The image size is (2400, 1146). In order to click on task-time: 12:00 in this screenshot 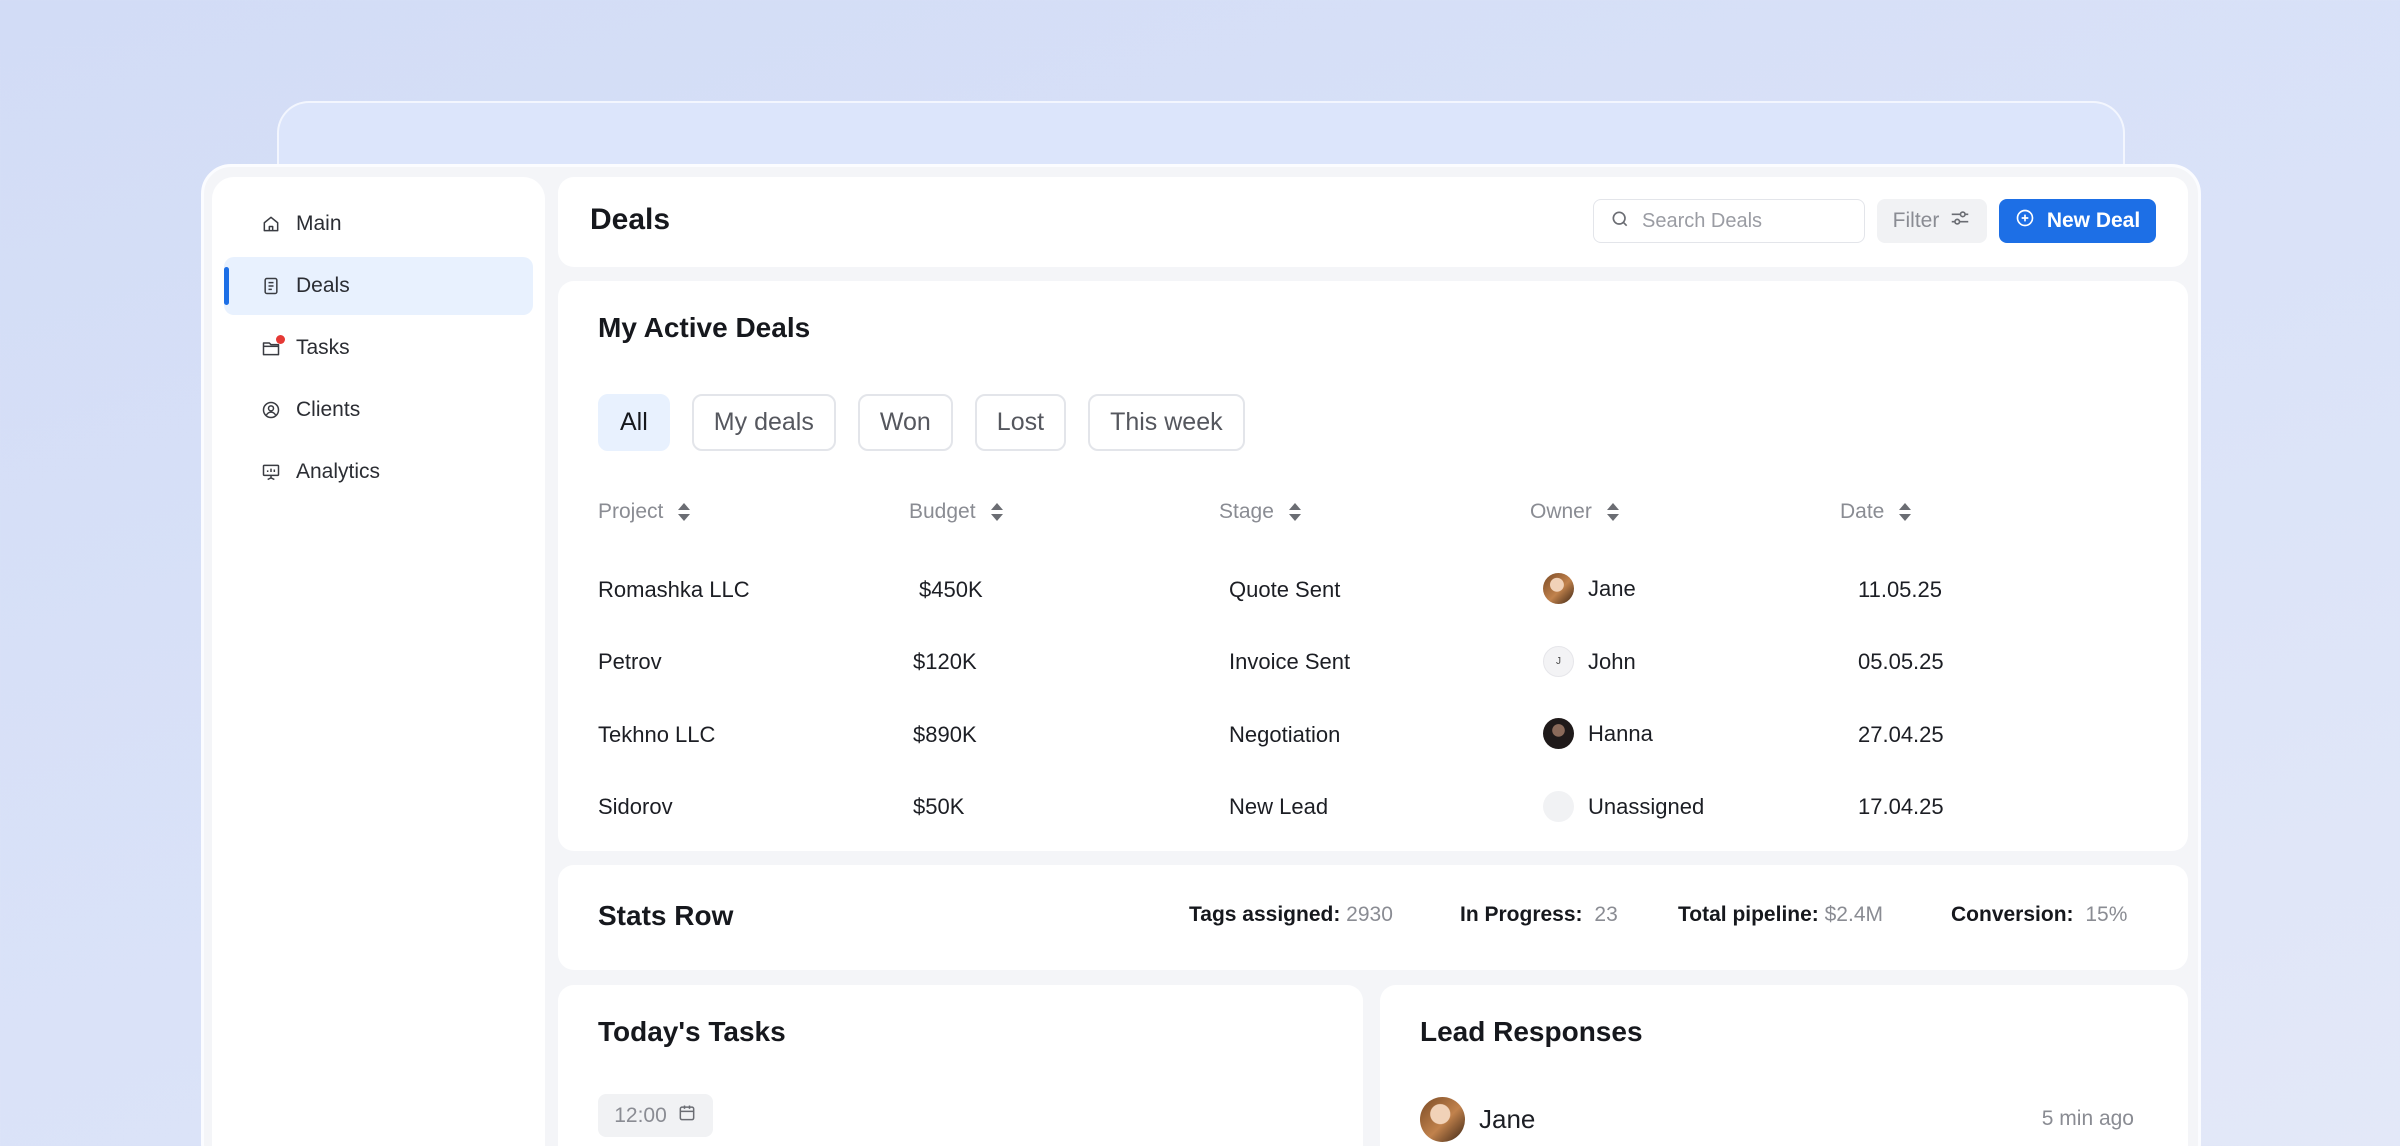, I will do `click(640, 1115)`.